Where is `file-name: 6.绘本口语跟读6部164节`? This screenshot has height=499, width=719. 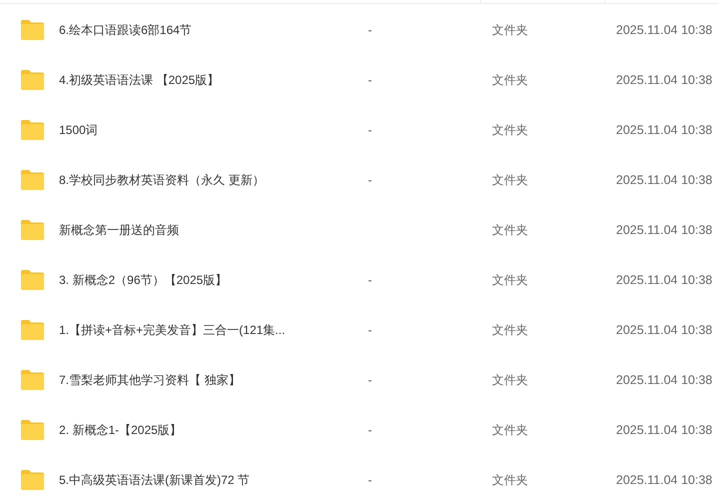
file-name: 6.绘本口语跟读6部164节 is located at coordinates (125, 30).